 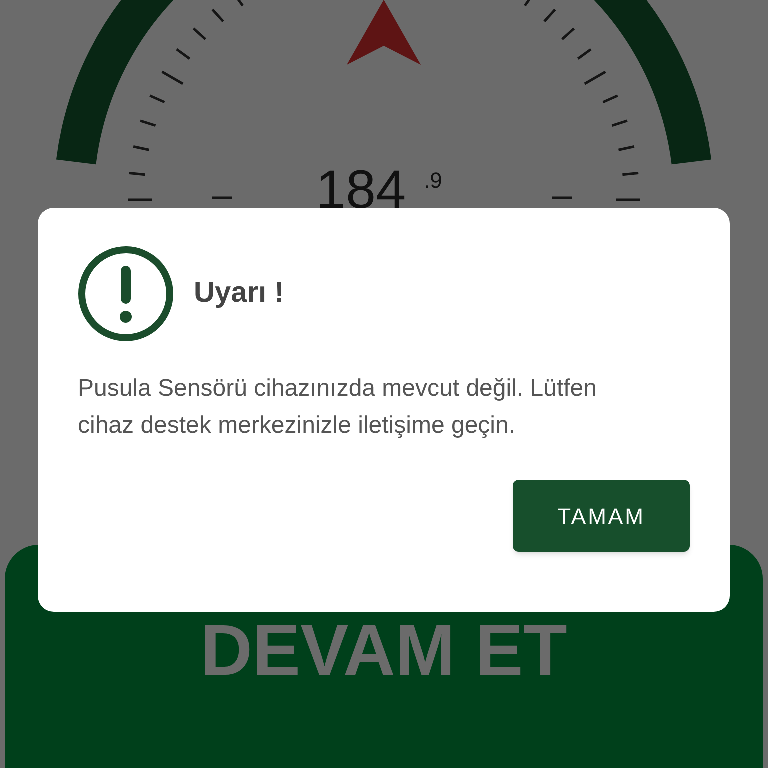 I want to click on warning-icon, so click(x=126, y=294).